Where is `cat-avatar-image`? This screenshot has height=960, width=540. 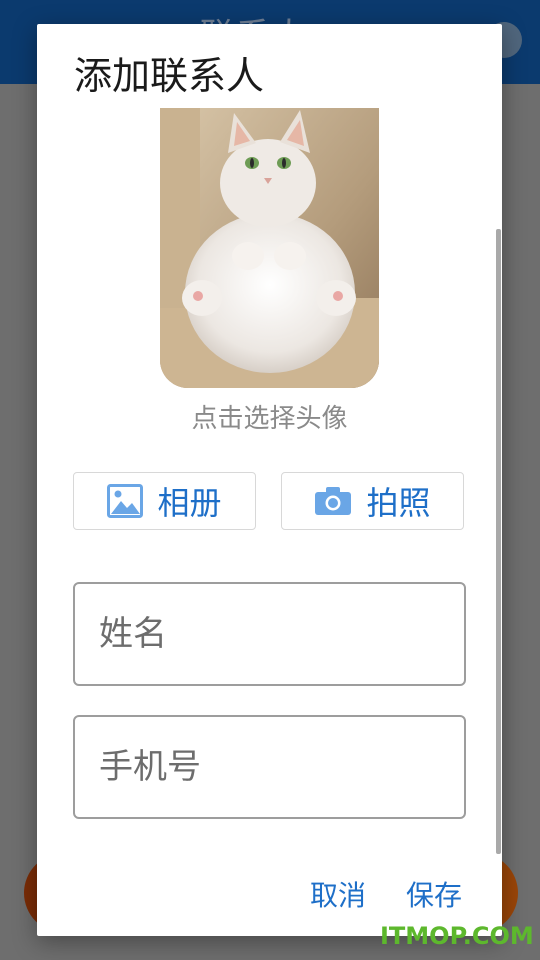
cat-avatar-image is located at coordinates (269, 248).